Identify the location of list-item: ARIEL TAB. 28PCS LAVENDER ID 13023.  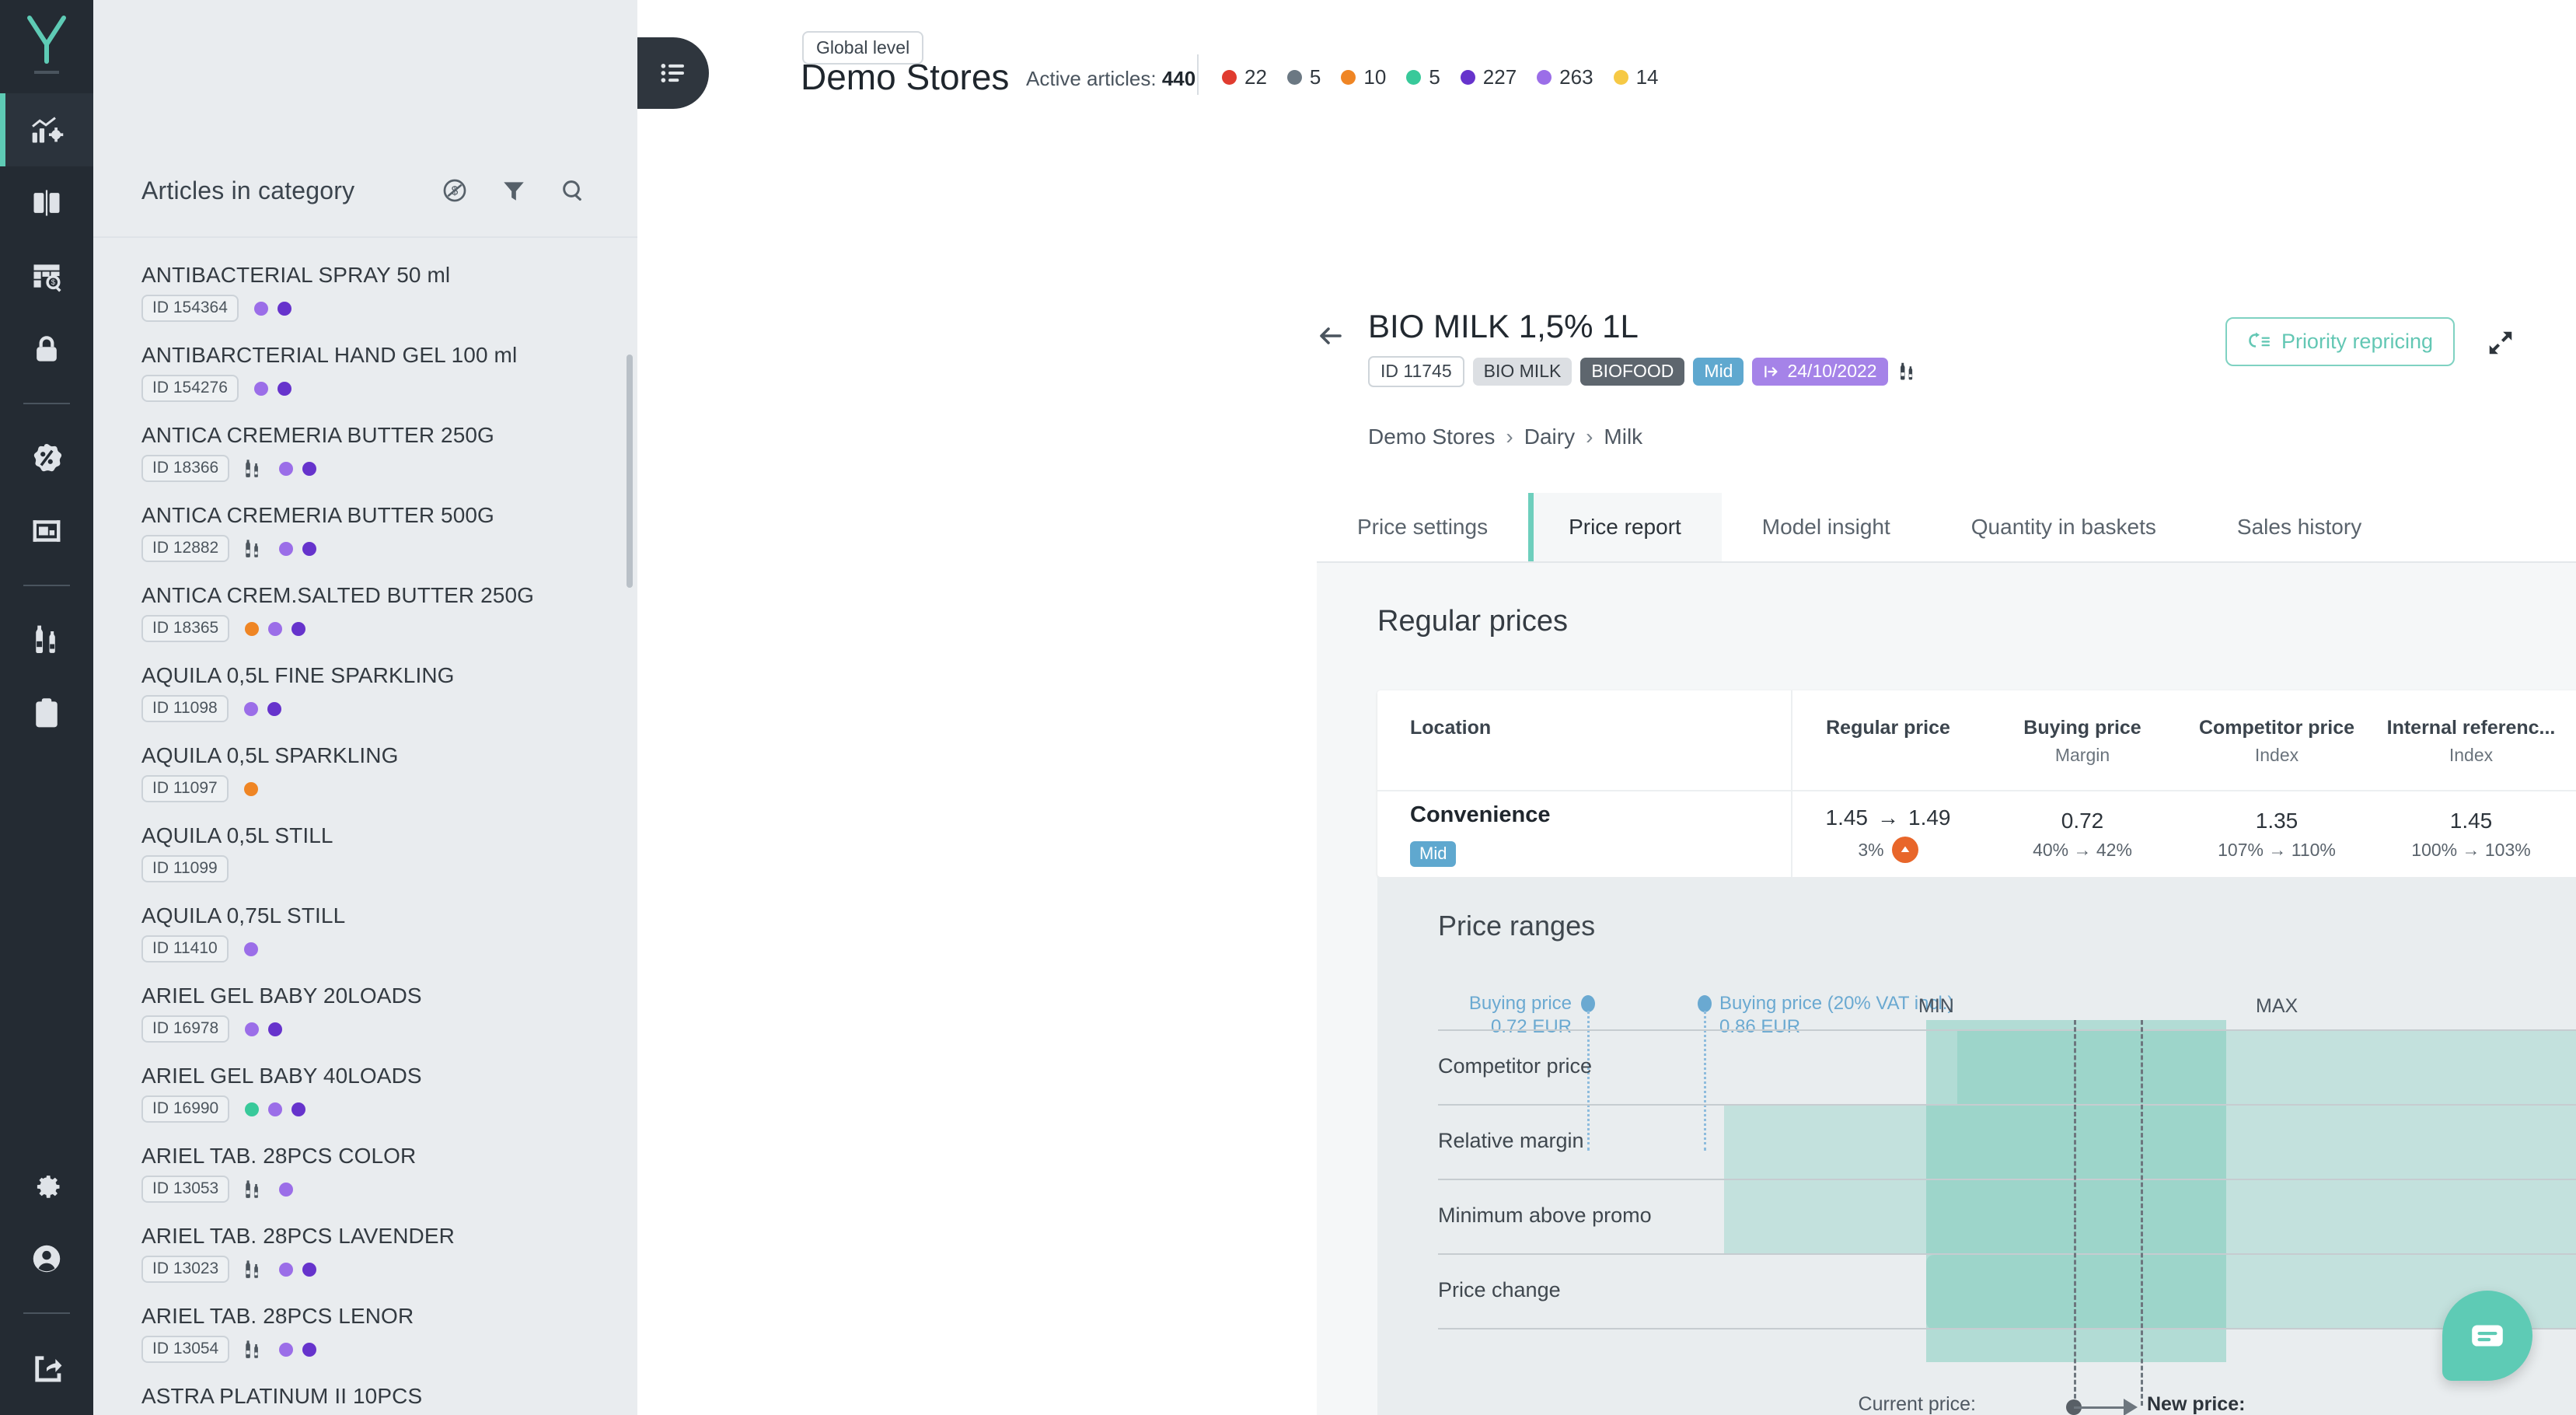
(365, 1253).